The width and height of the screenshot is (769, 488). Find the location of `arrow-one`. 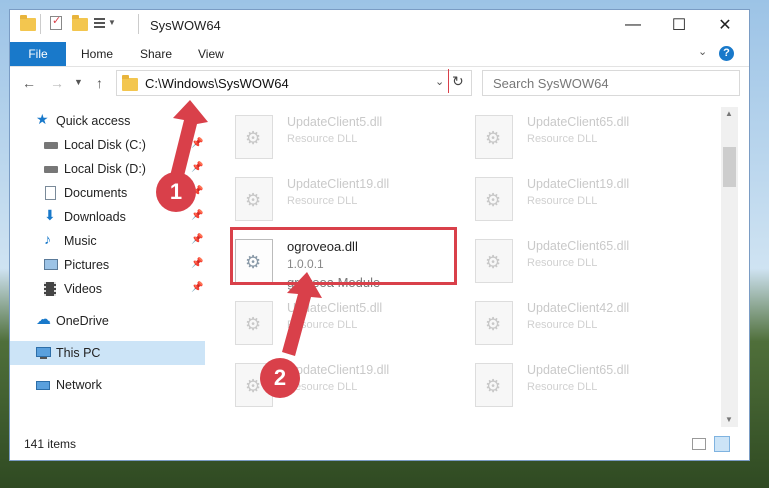

arrow-one is located at coordinates (189, 140).